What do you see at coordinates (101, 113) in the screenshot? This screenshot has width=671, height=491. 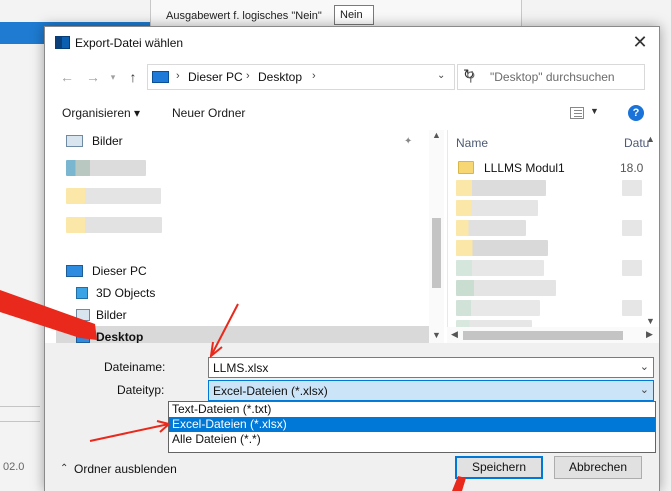 I see `organize-button: Organisieren ▾` at bounding box center [101, 113].